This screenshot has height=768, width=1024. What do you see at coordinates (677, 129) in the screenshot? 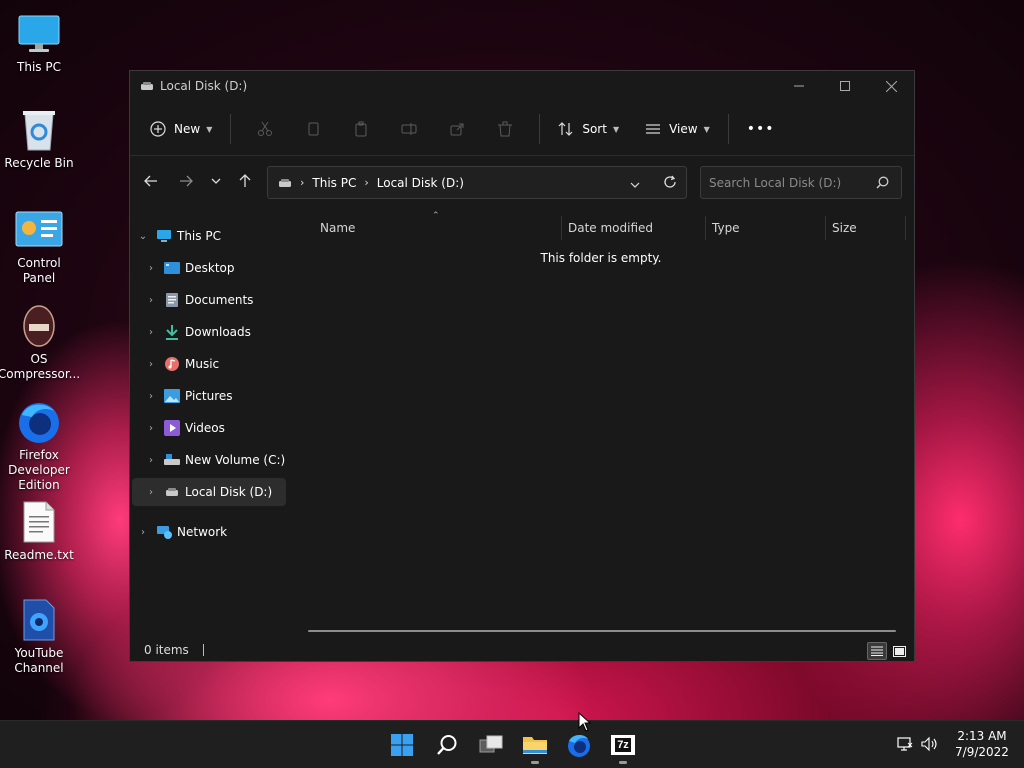
I see `view-button: View ▼` at bounding box center [677, 129].